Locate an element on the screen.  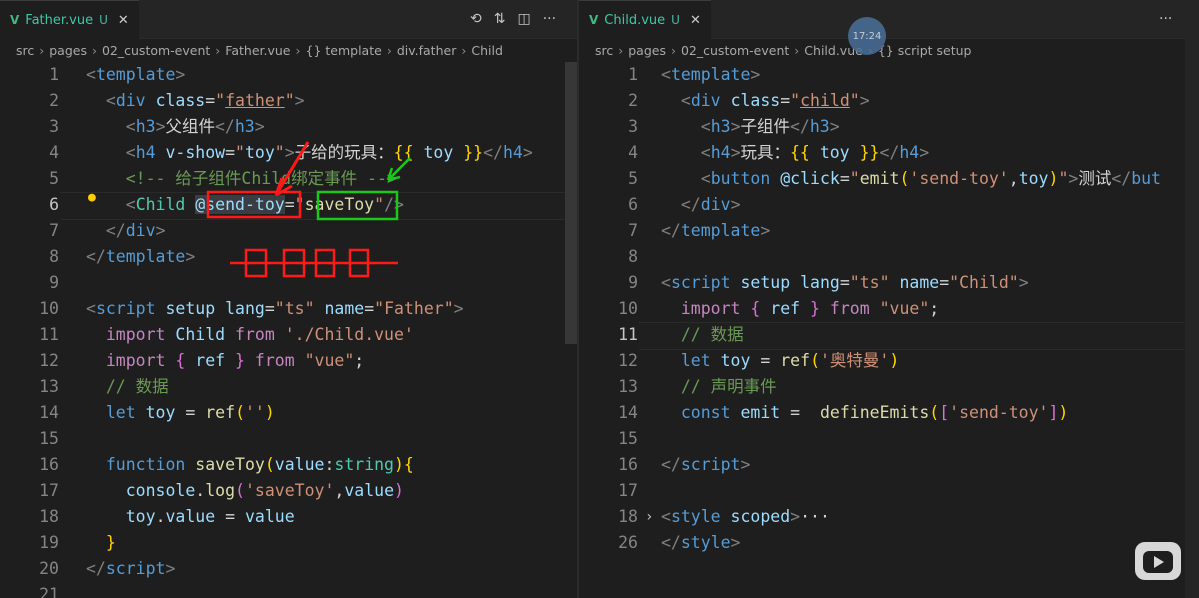
code-line: 6 <Child @send-toy="saveToy"/> is located at coordinates (288, 205).